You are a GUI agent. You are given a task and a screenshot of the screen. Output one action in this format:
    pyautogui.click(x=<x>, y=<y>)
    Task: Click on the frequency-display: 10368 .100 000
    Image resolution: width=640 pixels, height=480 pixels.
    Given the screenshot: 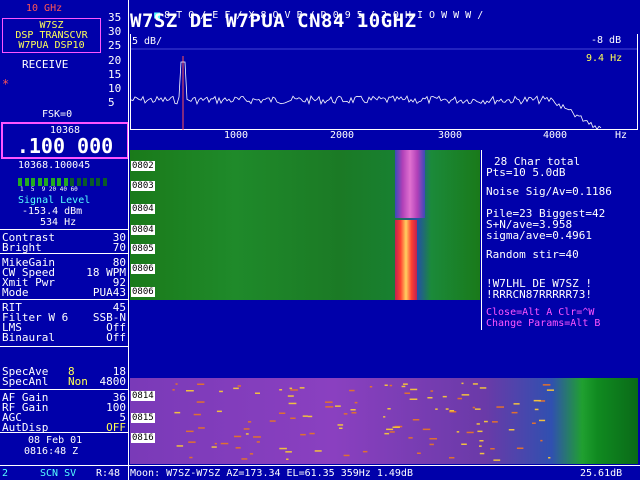 What is the action you would take?
    pyautogui.click(x=65, y=140)
    